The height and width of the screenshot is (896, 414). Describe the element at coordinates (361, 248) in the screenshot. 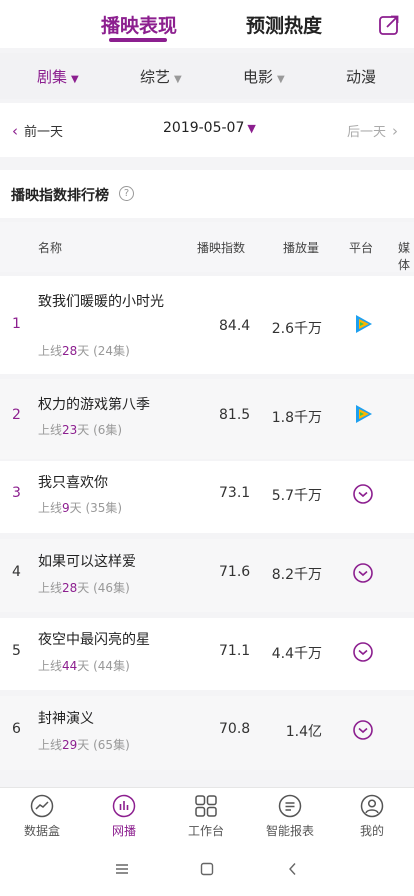

I see `column-header-platform: 平台` at that location.